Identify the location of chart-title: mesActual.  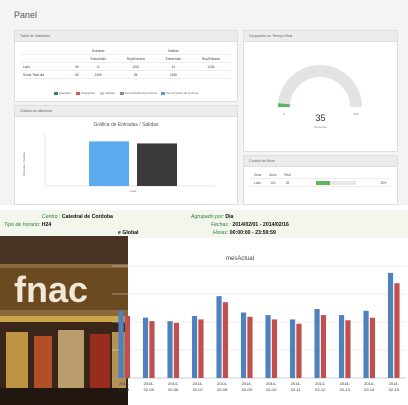
(240, 259).